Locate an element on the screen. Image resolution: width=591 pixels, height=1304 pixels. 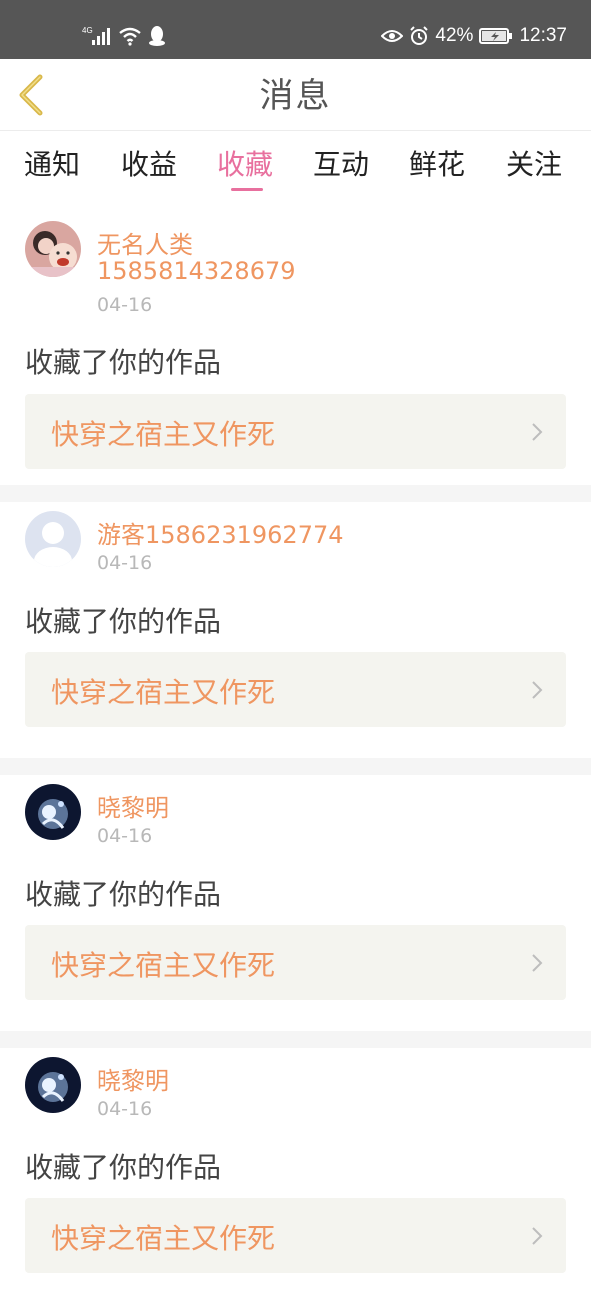
tab-bar: 通知 收益 收藏 互动 鲜花 关注 is located at coordinates (295, 163).